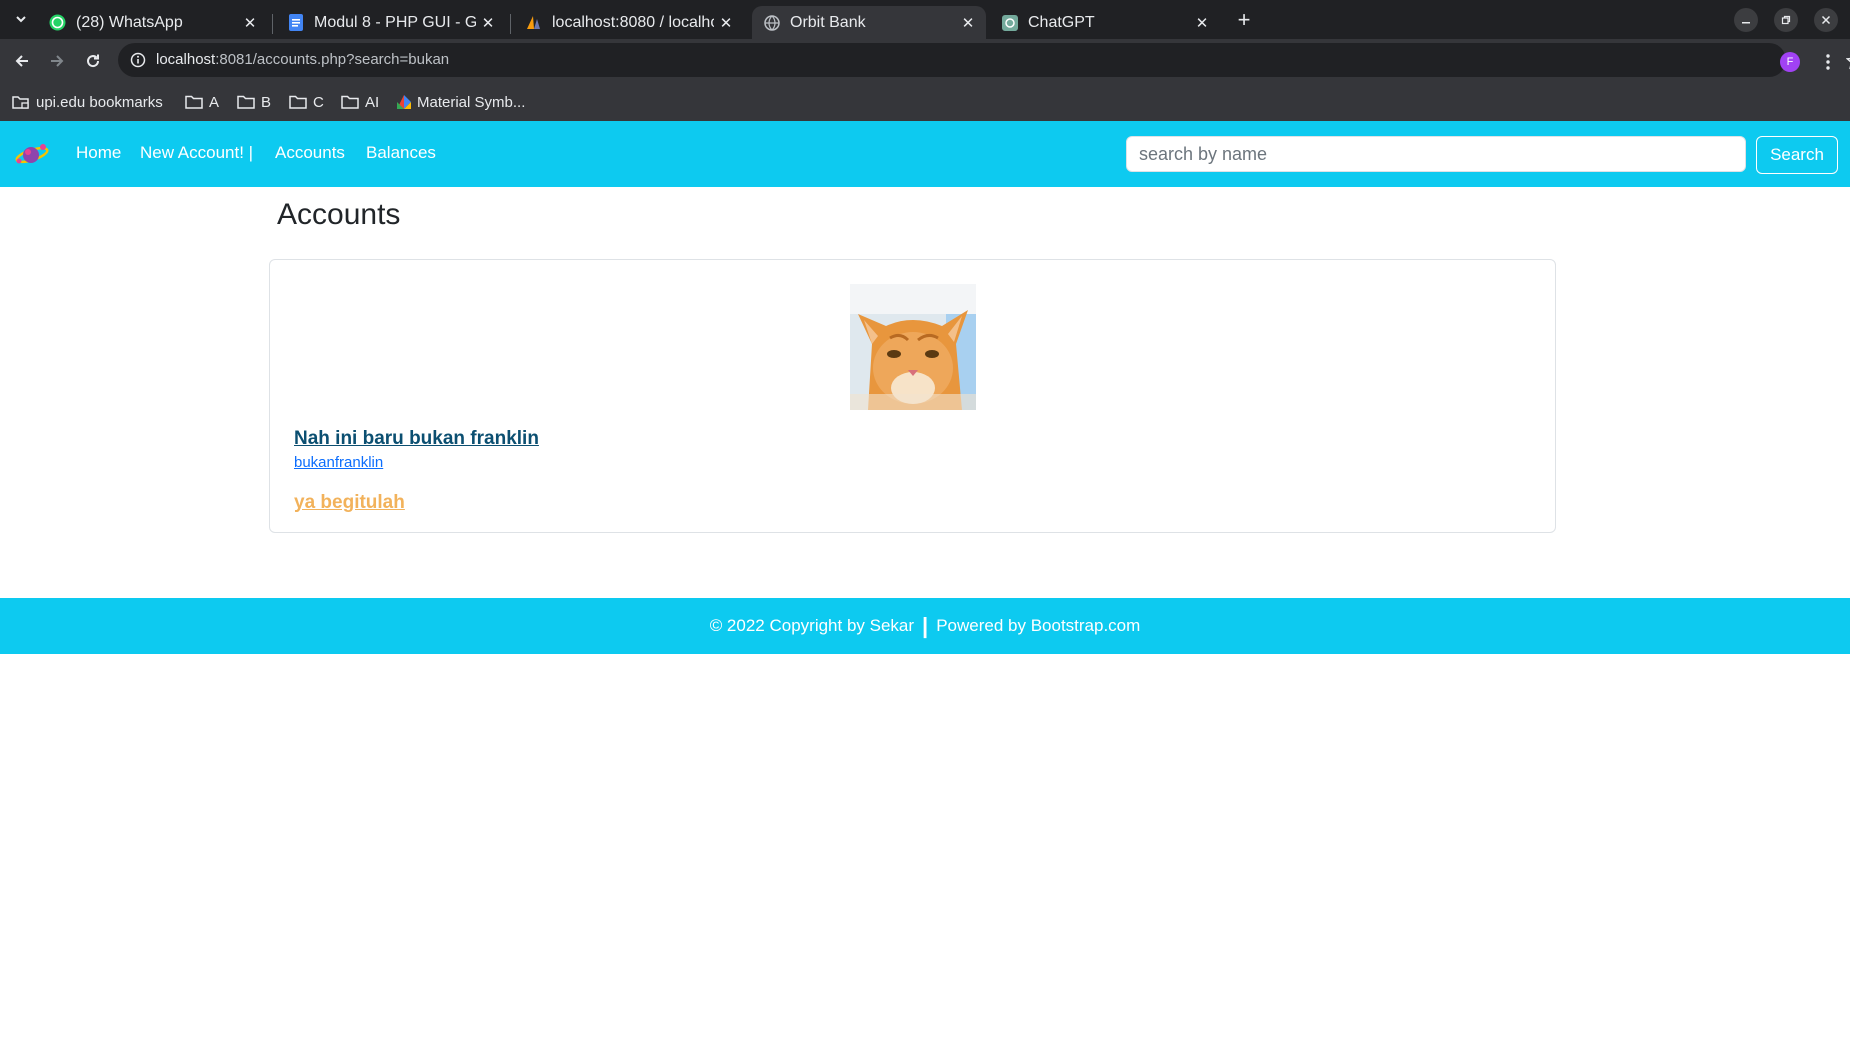 This screenshot has width=1850, height=1053. Describe the element at coordinates (310, 153) in the screenshot. I see `nav-accounts: Accounts` at that location.